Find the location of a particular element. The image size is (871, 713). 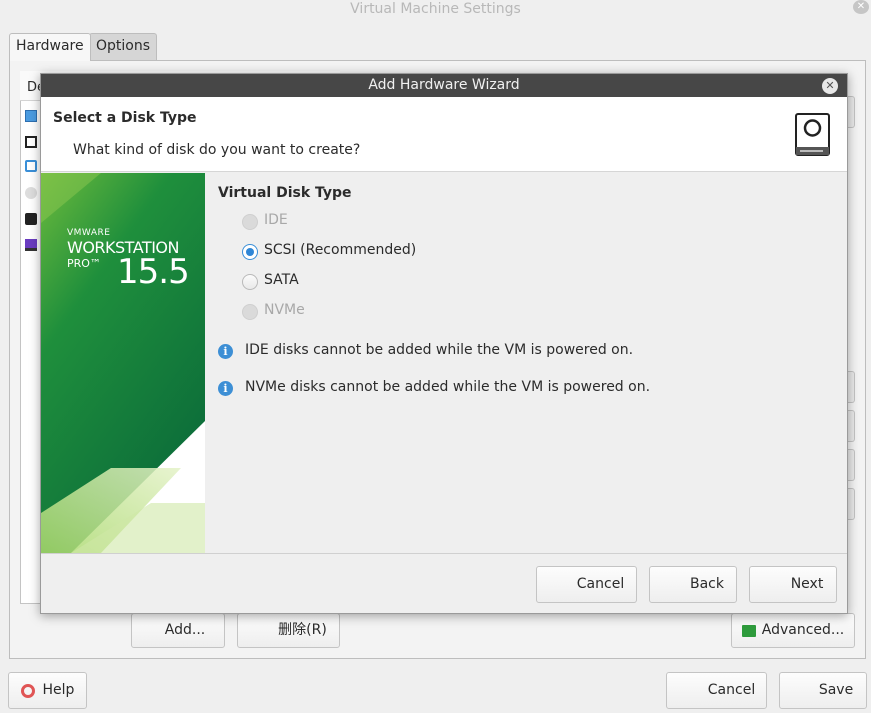

processor-icon is located at coordinates (31, 142).